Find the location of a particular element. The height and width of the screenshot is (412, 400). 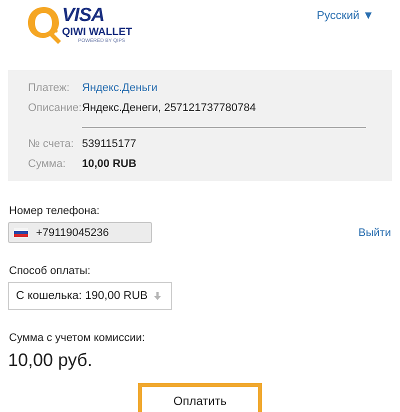

phone-field: +79119045236 is located at coordinates (80, 232).